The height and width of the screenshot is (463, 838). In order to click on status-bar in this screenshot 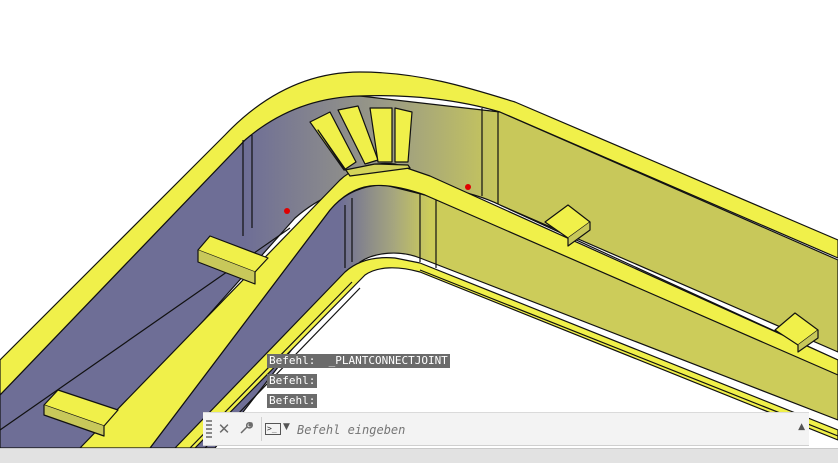, I will do `click(419, 455)`.